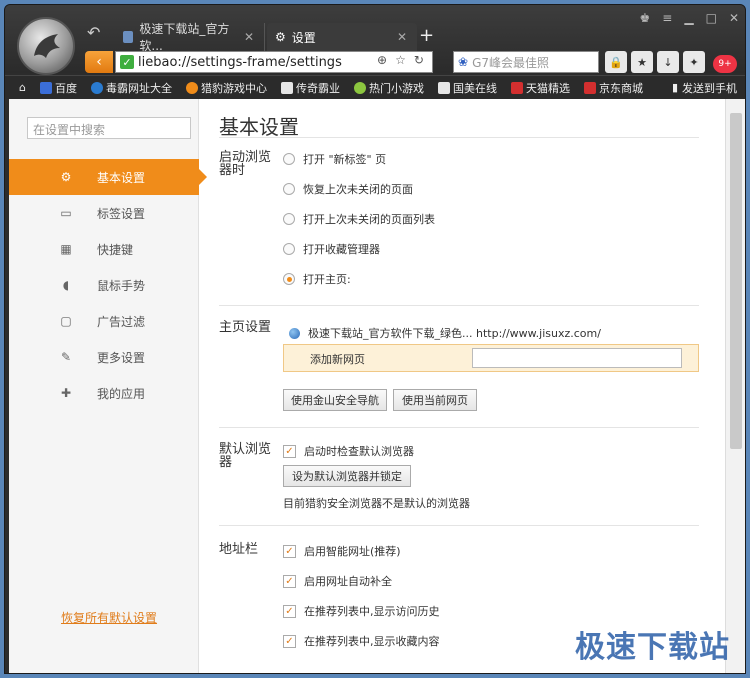 Image resolution: width=750 pixels, height=678 pixels. I want to click on set-default-browser-button: 设为默认浏览器并锁定, so click(347, 476).